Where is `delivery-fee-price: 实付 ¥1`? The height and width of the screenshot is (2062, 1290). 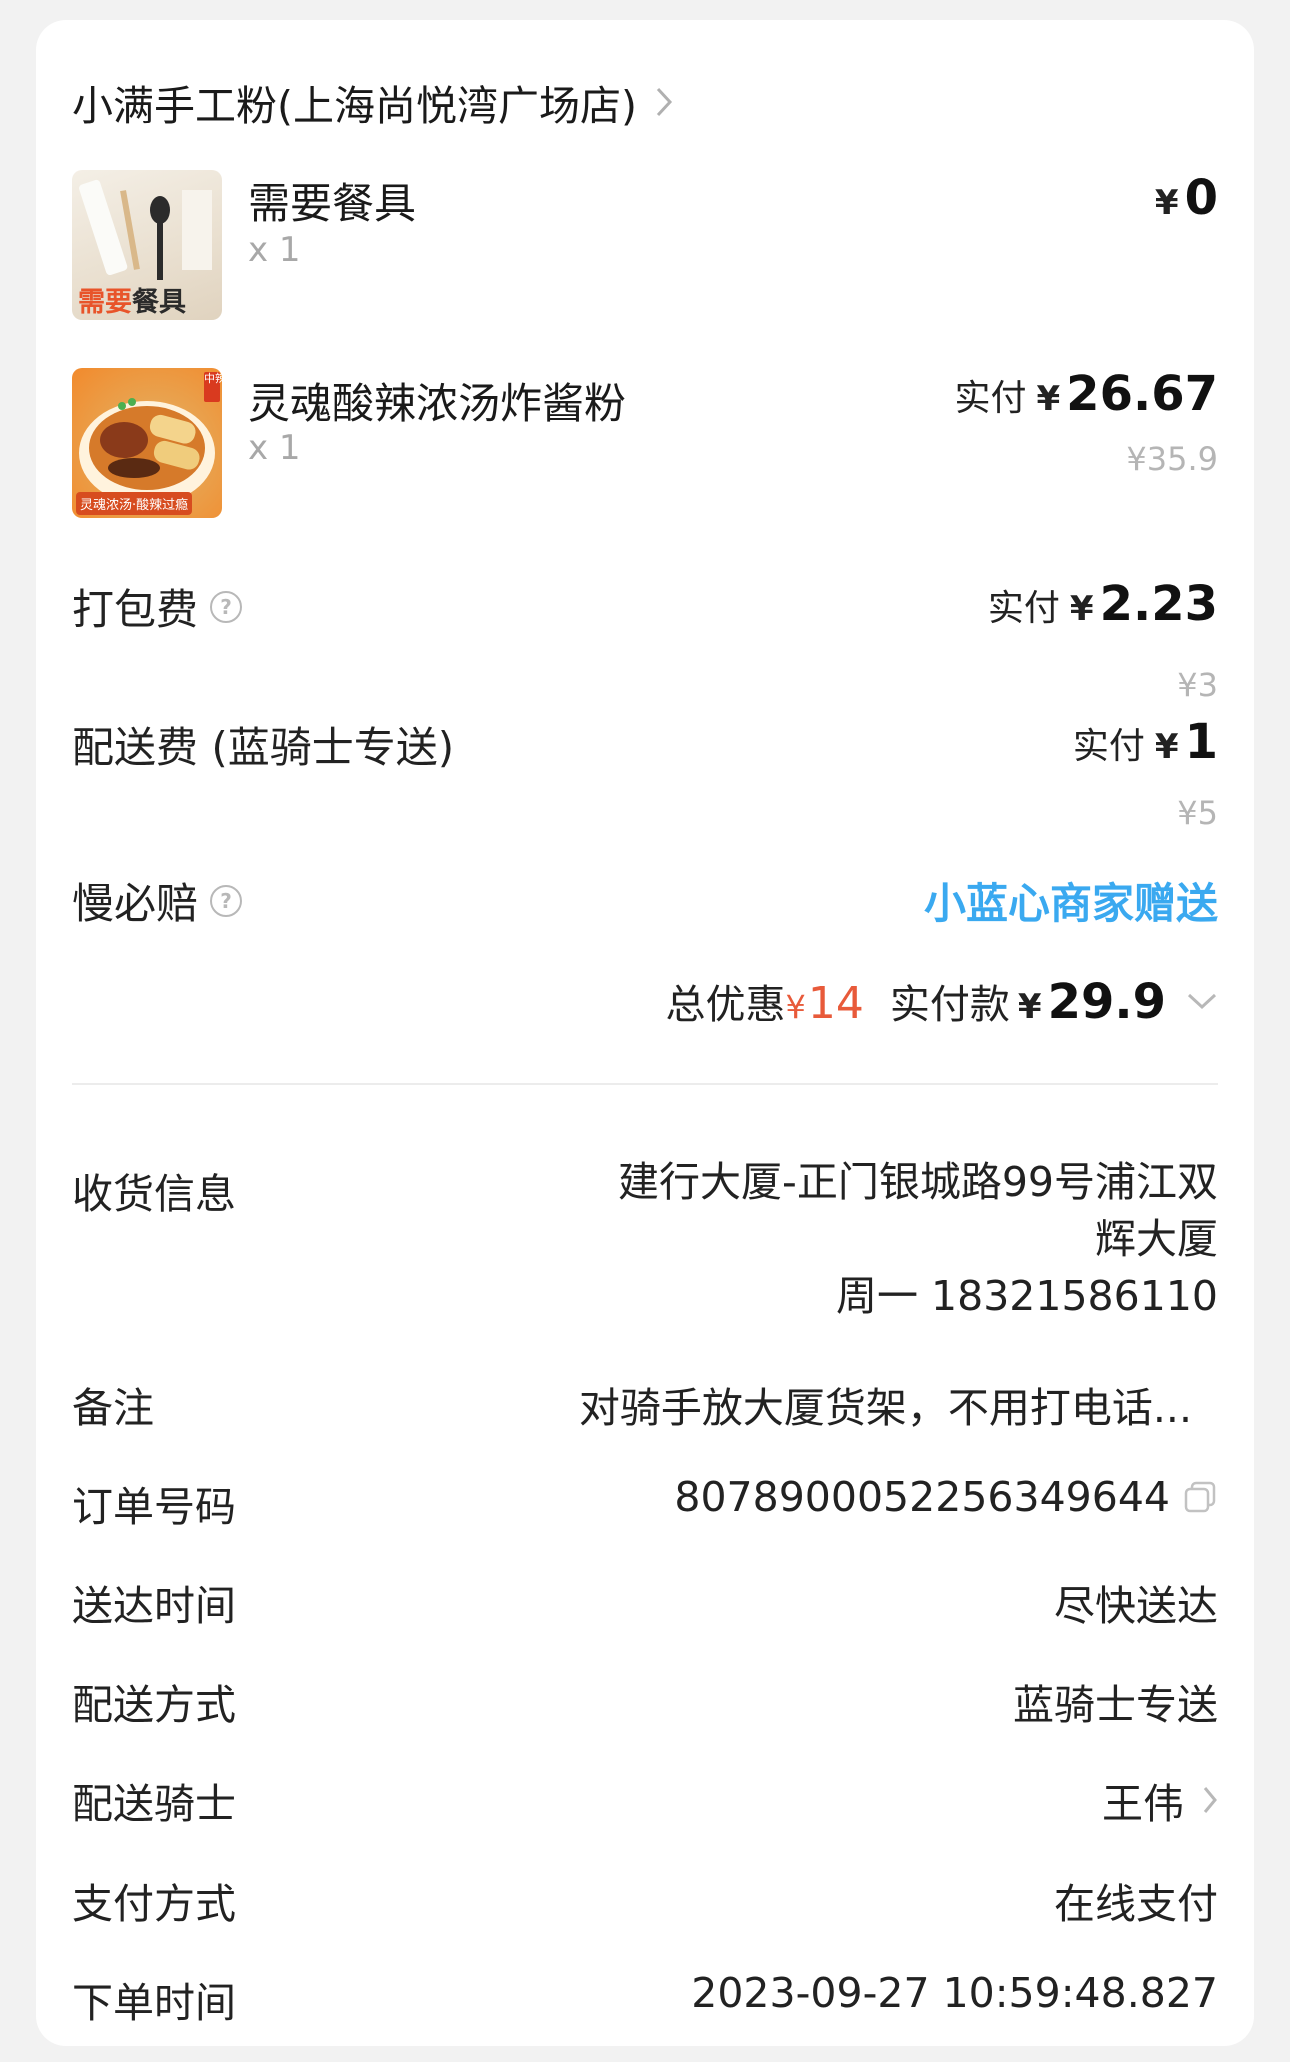 delivery-fee-price: 实付 ¥1 is located at coordinates (1145, 742).